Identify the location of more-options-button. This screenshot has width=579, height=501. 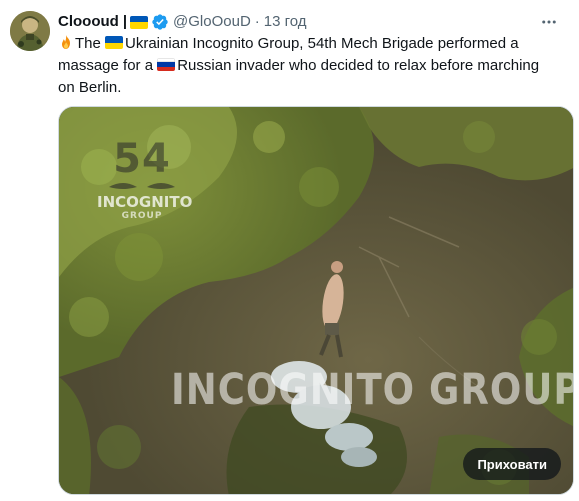
(549, 22).